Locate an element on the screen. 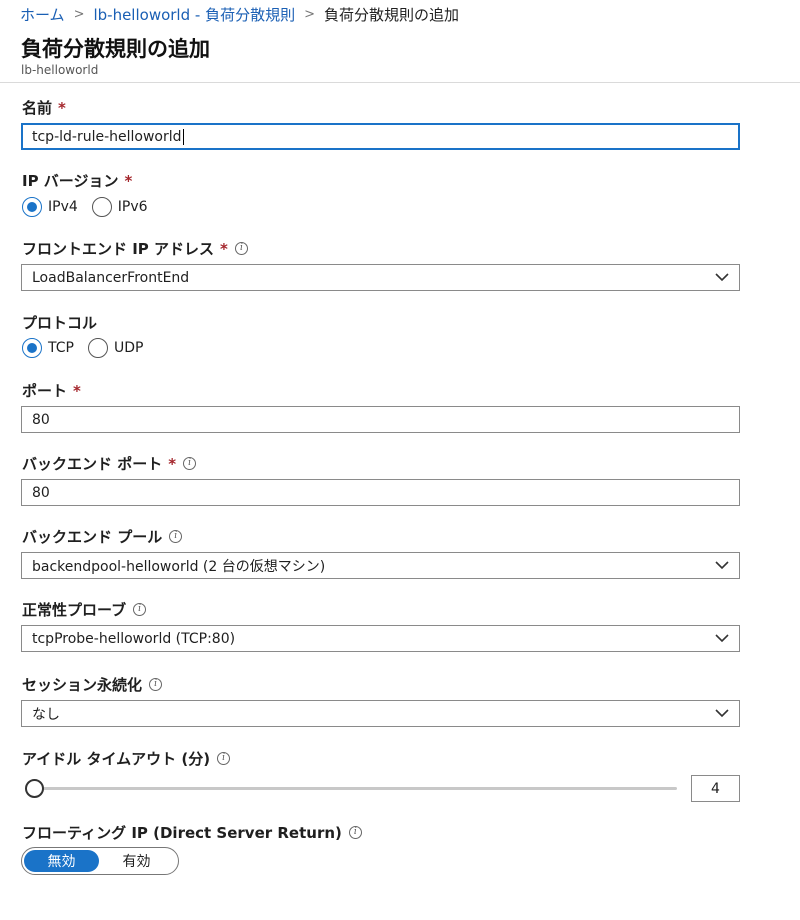 The image size is (800, 920). protocol-option-label: UDP is located at coordinates (128, 348).